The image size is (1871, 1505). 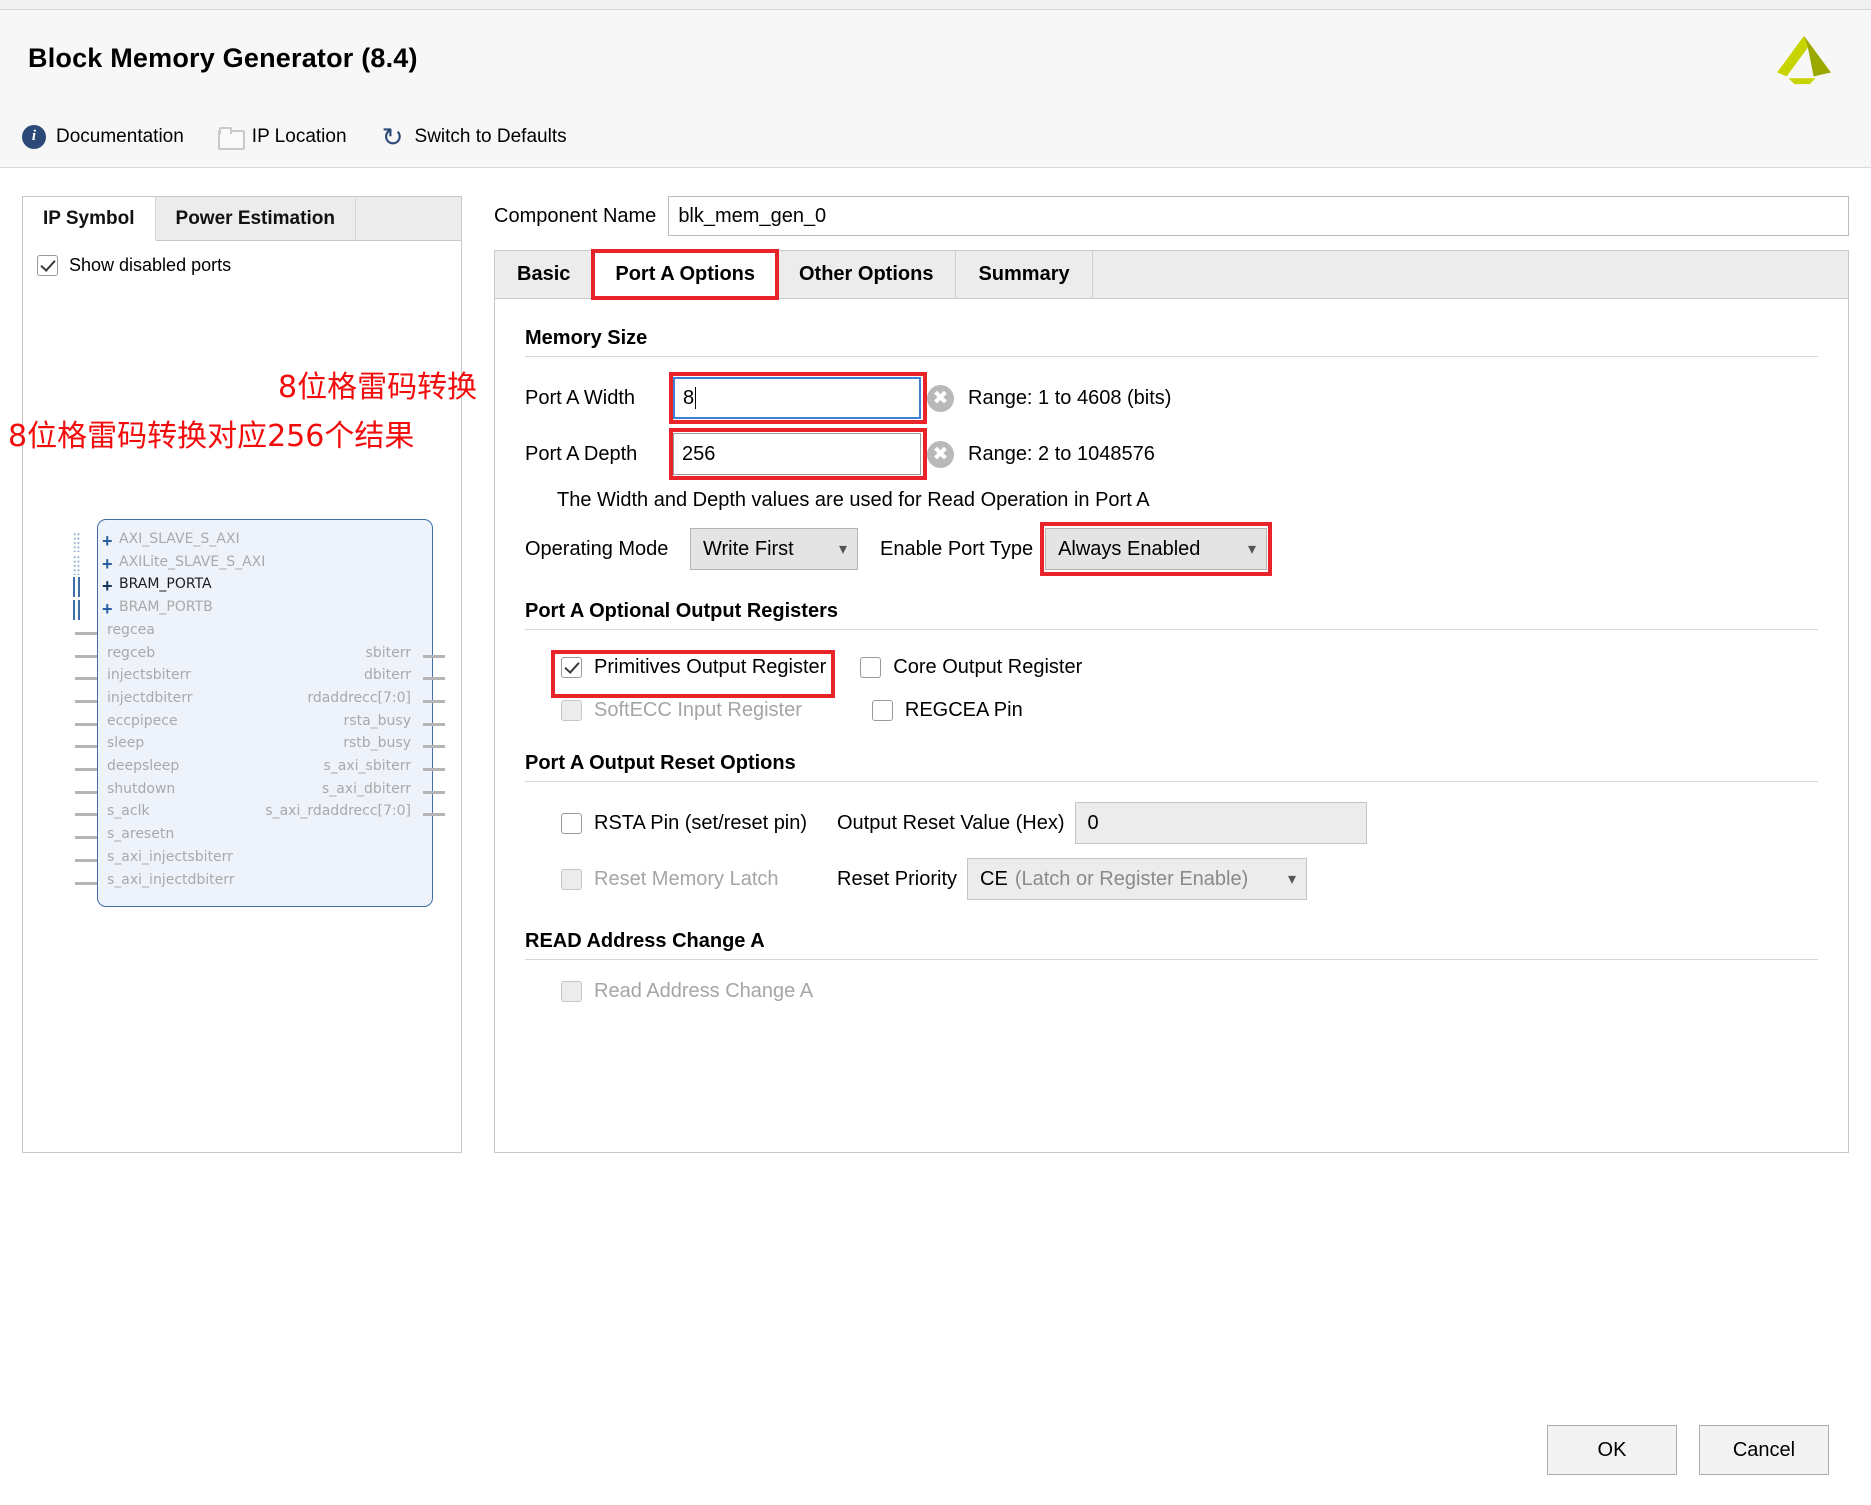 What do you see at coordinates (571, 667) in the screenshot?
I see `primitives-output-register-checkbox` at bounding box center [571, 667].